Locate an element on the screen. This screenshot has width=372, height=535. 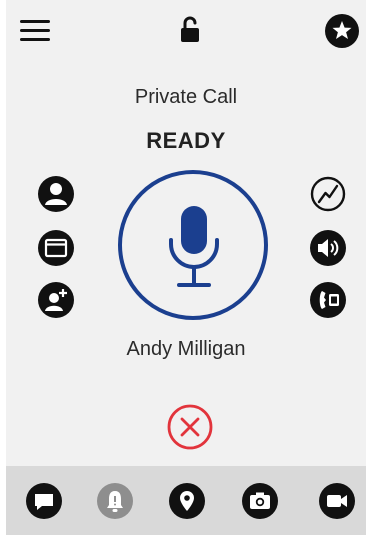
microphone-icon is located at coordinates (194, 246).